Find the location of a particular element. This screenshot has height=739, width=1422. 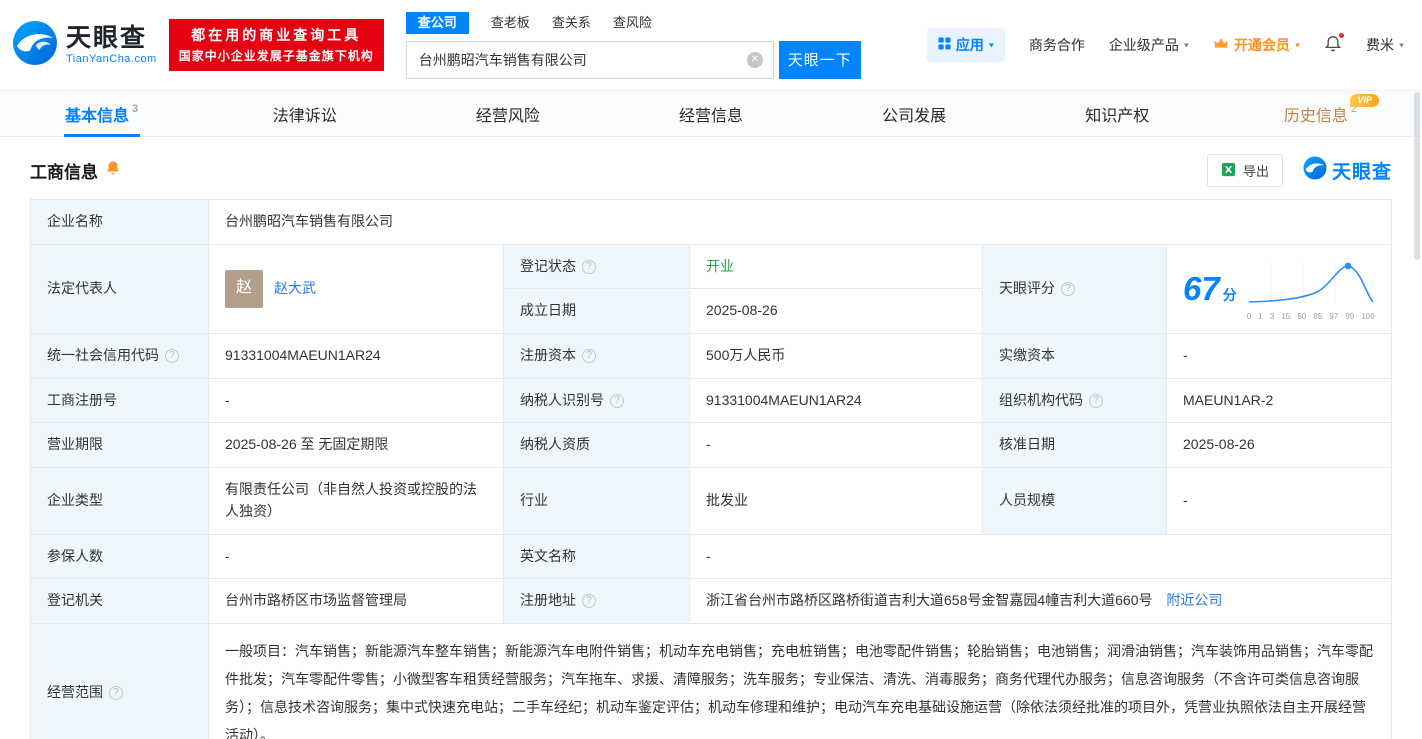

tianyancha-logo: 天眼查 TianYanCha.com is located at coordinates (84, 45).